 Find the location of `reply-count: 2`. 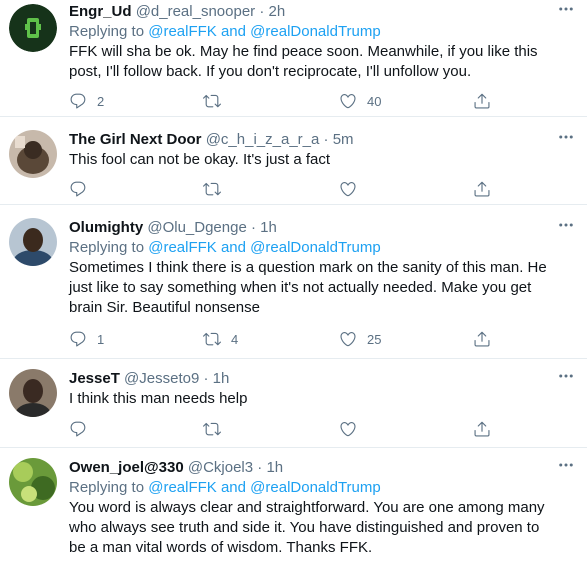

reply-count: 2 is located at coordinates (101, 101).